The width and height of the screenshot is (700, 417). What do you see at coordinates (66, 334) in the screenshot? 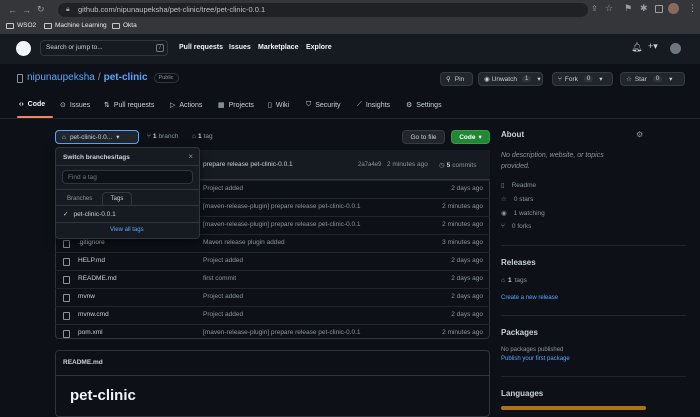
I see `file-icon` at bounding box center [66, 334].